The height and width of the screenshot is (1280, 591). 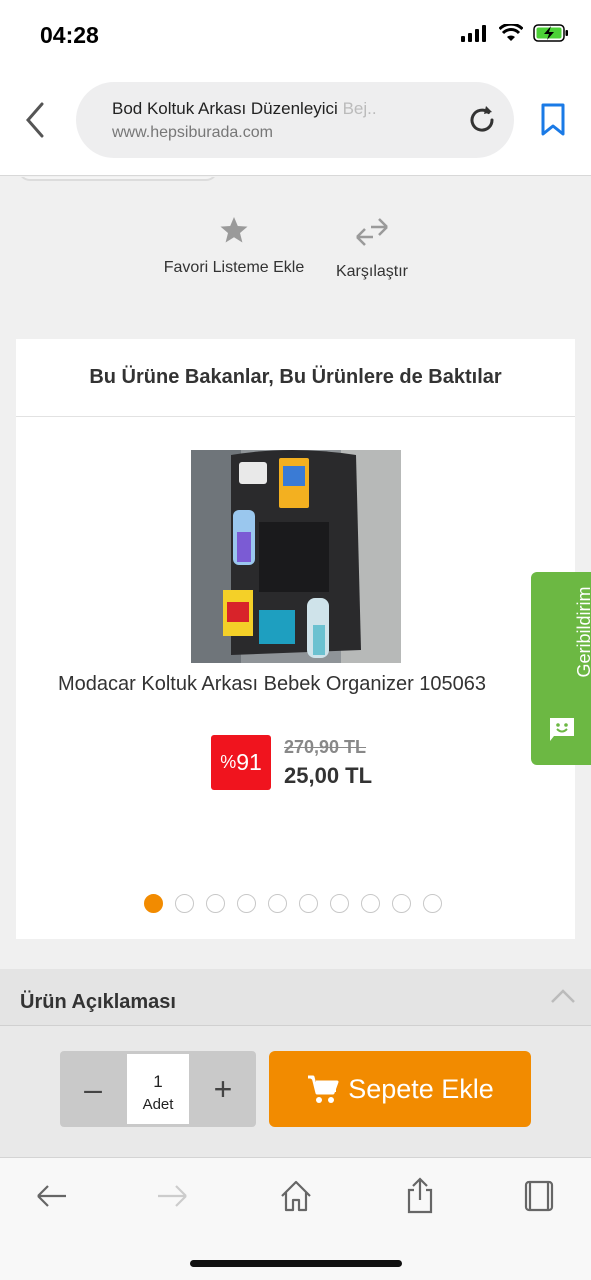 I want to click on description-accordion: Ürün Açıklaması, so click(x=295, y=997).